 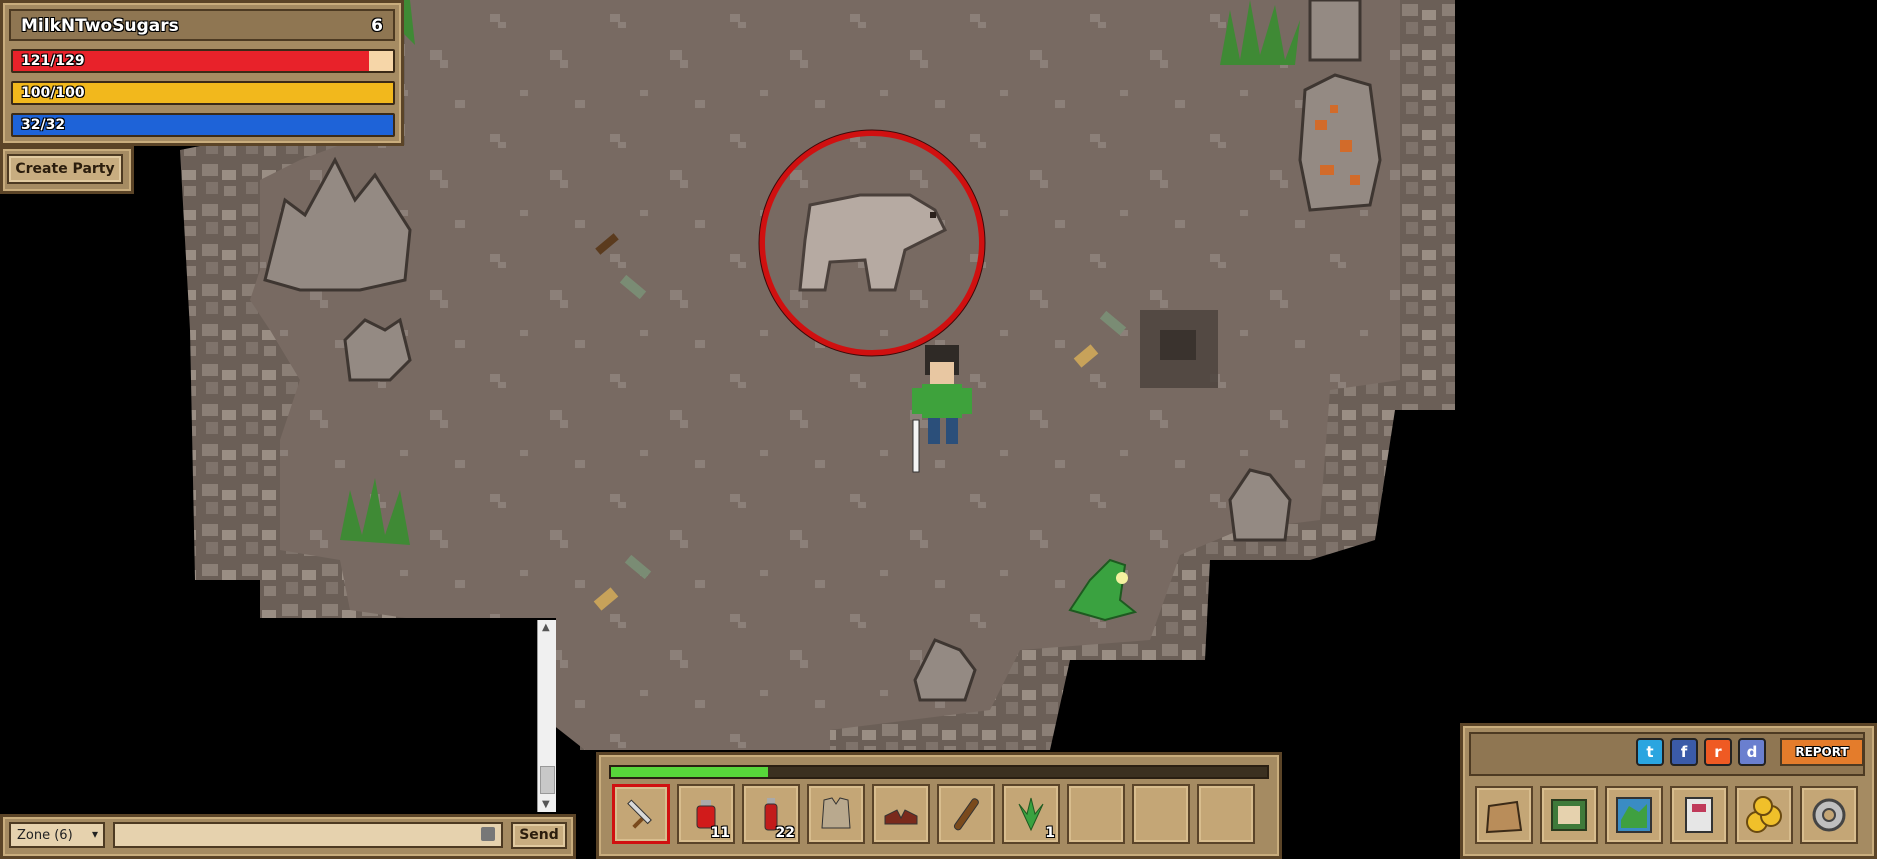 I want to click on report-button: REPORT, so click(x=1822, y=752).